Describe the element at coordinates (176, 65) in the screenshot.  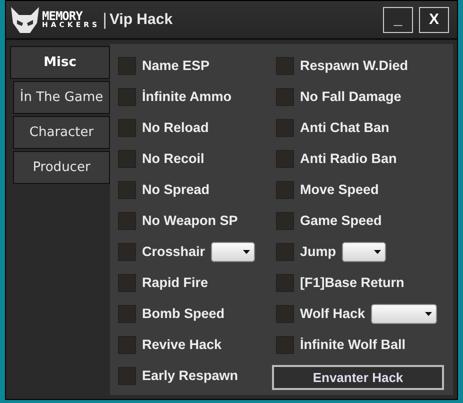
I see `option-label: Name ESP` at that location.